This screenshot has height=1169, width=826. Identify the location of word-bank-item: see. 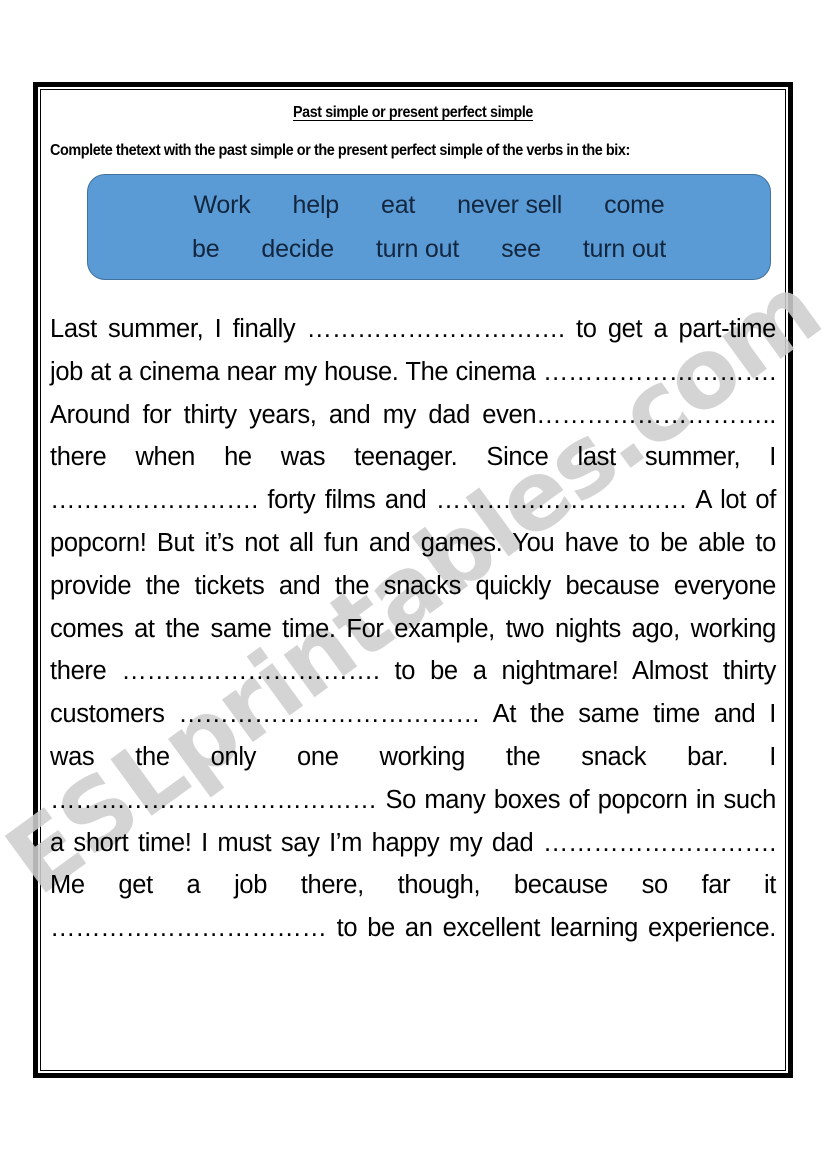
(521, 249).